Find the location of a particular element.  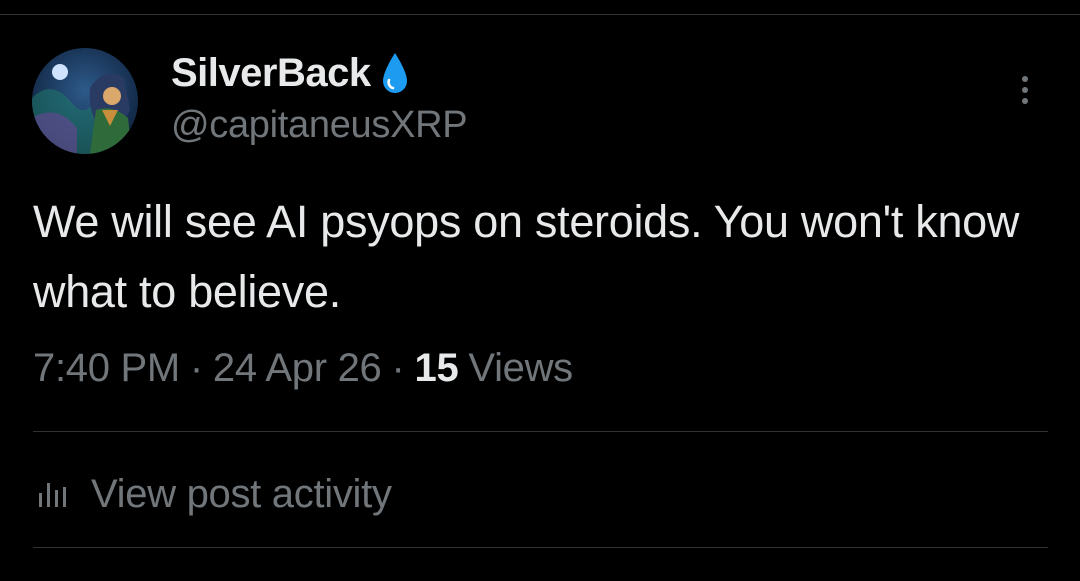

more-options-button is located at coordinates (1025, 90).